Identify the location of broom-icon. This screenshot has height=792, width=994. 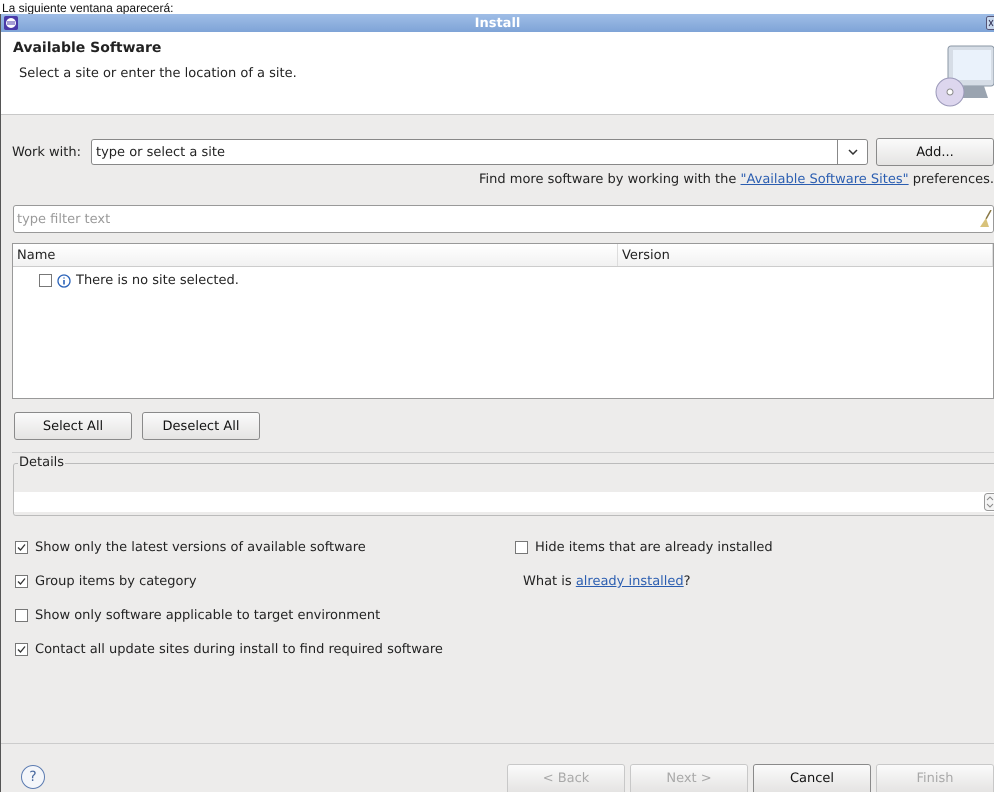
(986, 219).